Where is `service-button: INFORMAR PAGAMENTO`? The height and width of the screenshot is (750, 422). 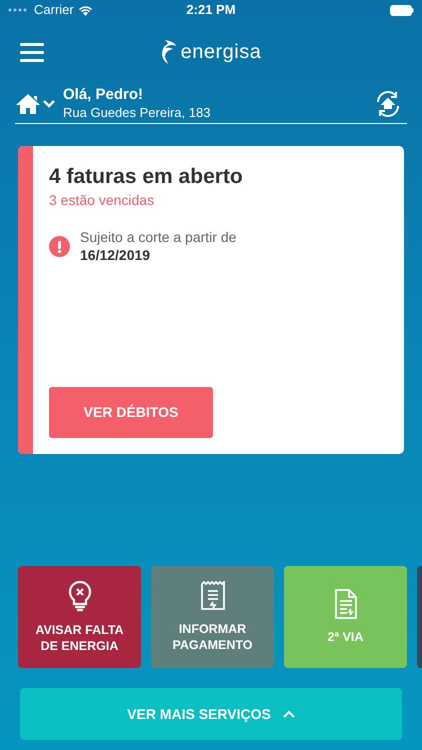 service-button: INFORMAR PAGAMENTO is located at coordinates (212, 617).